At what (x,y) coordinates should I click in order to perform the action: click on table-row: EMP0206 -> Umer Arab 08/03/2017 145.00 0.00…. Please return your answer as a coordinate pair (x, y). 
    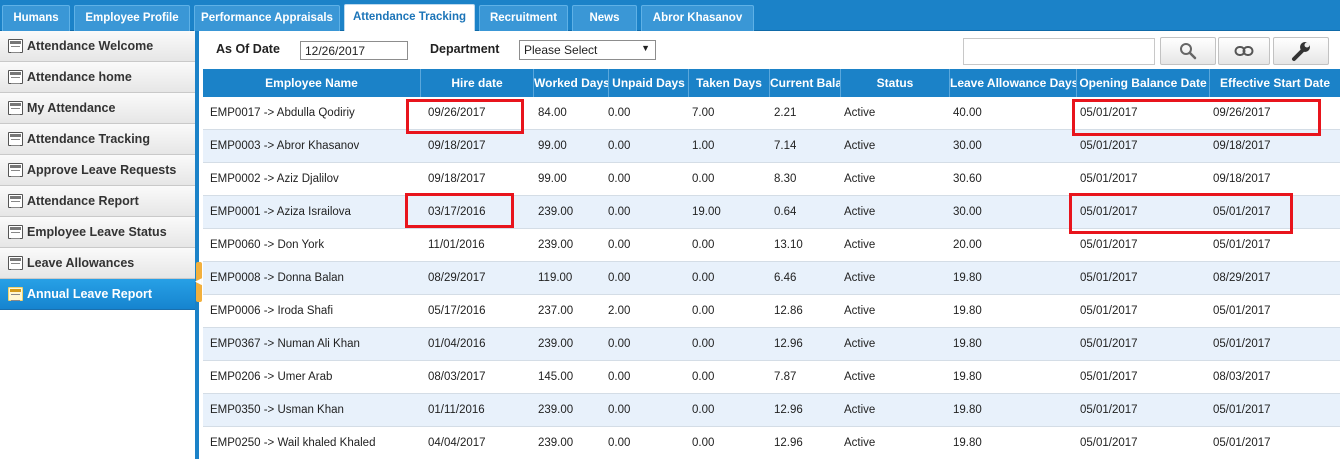
    Looking at the image, I should click on (771, 377).